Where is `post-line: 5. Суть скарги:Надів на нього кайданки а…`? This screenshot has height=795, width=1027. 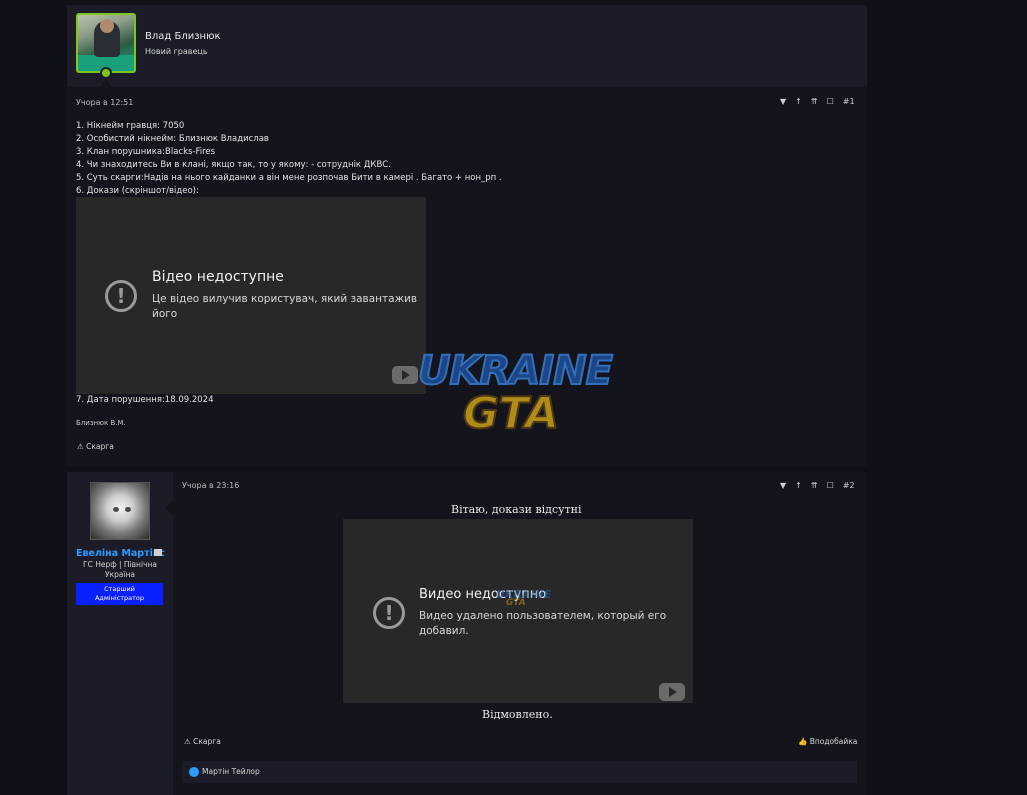 post-line: 5. Суть скарги:Надів на нього кайданки а… is located at coordinates (289, 178).